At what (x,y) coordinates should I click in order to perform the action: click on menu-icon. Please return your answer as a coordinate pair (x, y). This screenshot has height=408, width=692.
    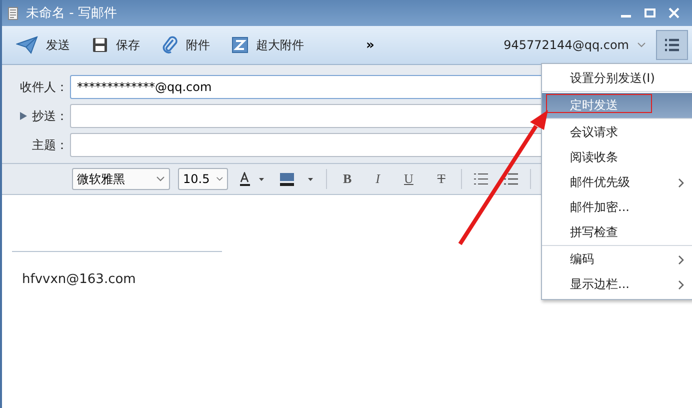
    Looking at the image, I should click on (672, 45).